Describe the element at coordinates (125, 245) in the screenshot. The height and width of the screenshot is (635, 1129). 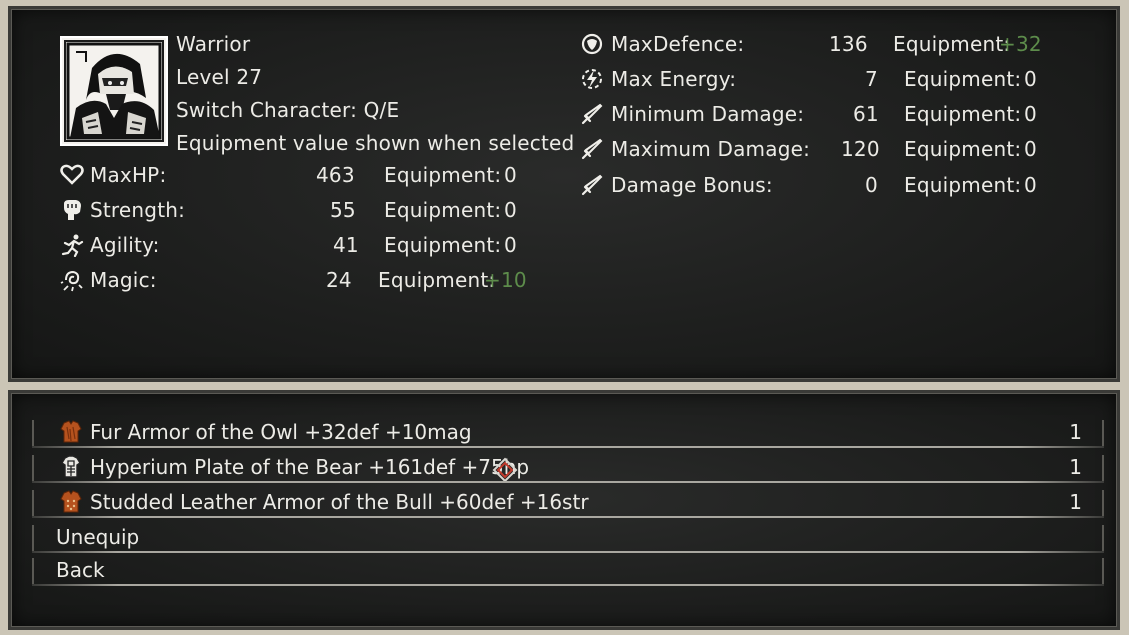
I see `stat-label-agility: Agility:` at that location.